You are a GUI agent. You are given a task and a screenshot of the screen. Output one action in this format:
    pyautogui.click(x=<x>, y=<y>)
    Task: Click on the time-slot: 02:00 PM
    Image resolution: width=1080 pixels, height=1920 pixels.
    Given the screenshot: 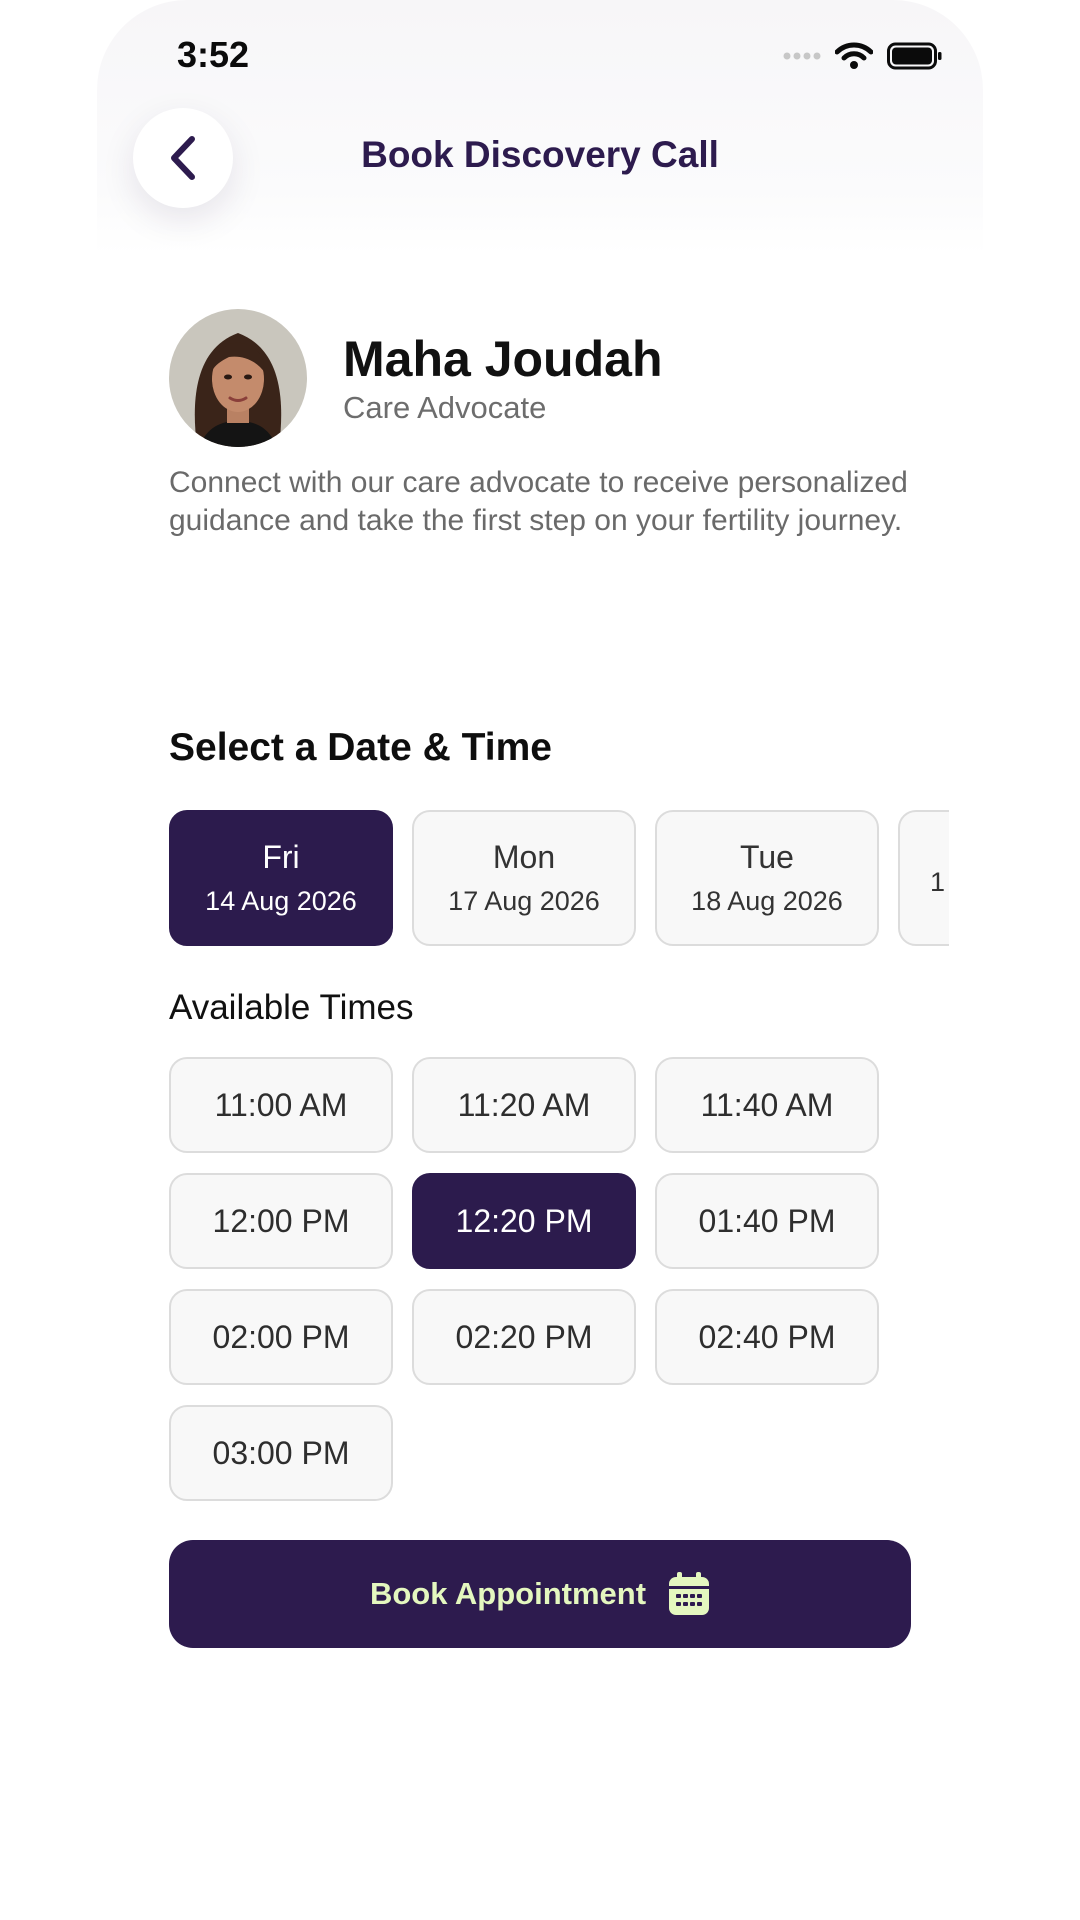 What is the action you would take?
    pyautogui.click(x=281, y=1337)
    